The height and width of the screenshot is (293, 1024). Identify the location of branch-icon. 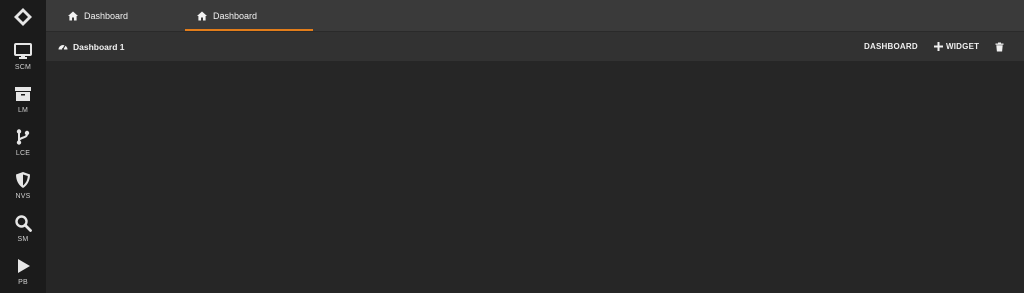
(23, 137).